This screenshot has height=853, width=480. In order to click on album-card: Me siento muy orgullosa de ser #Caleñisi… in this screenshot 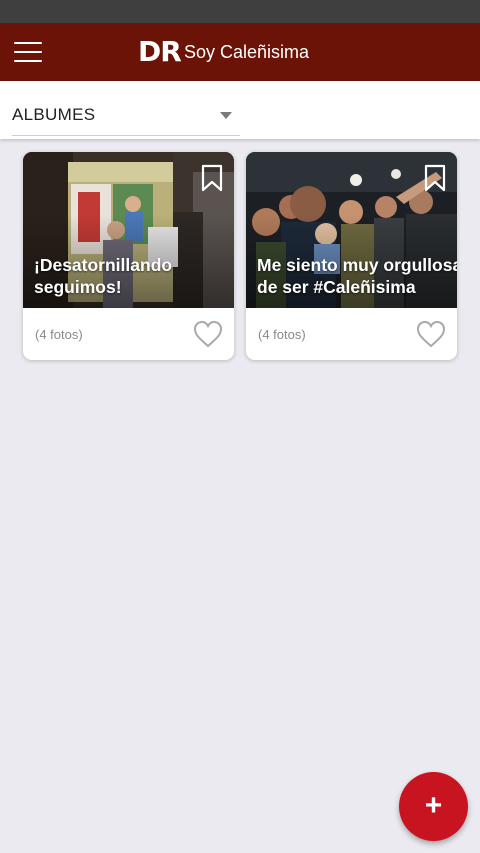, I will do `click(351, 256)`.